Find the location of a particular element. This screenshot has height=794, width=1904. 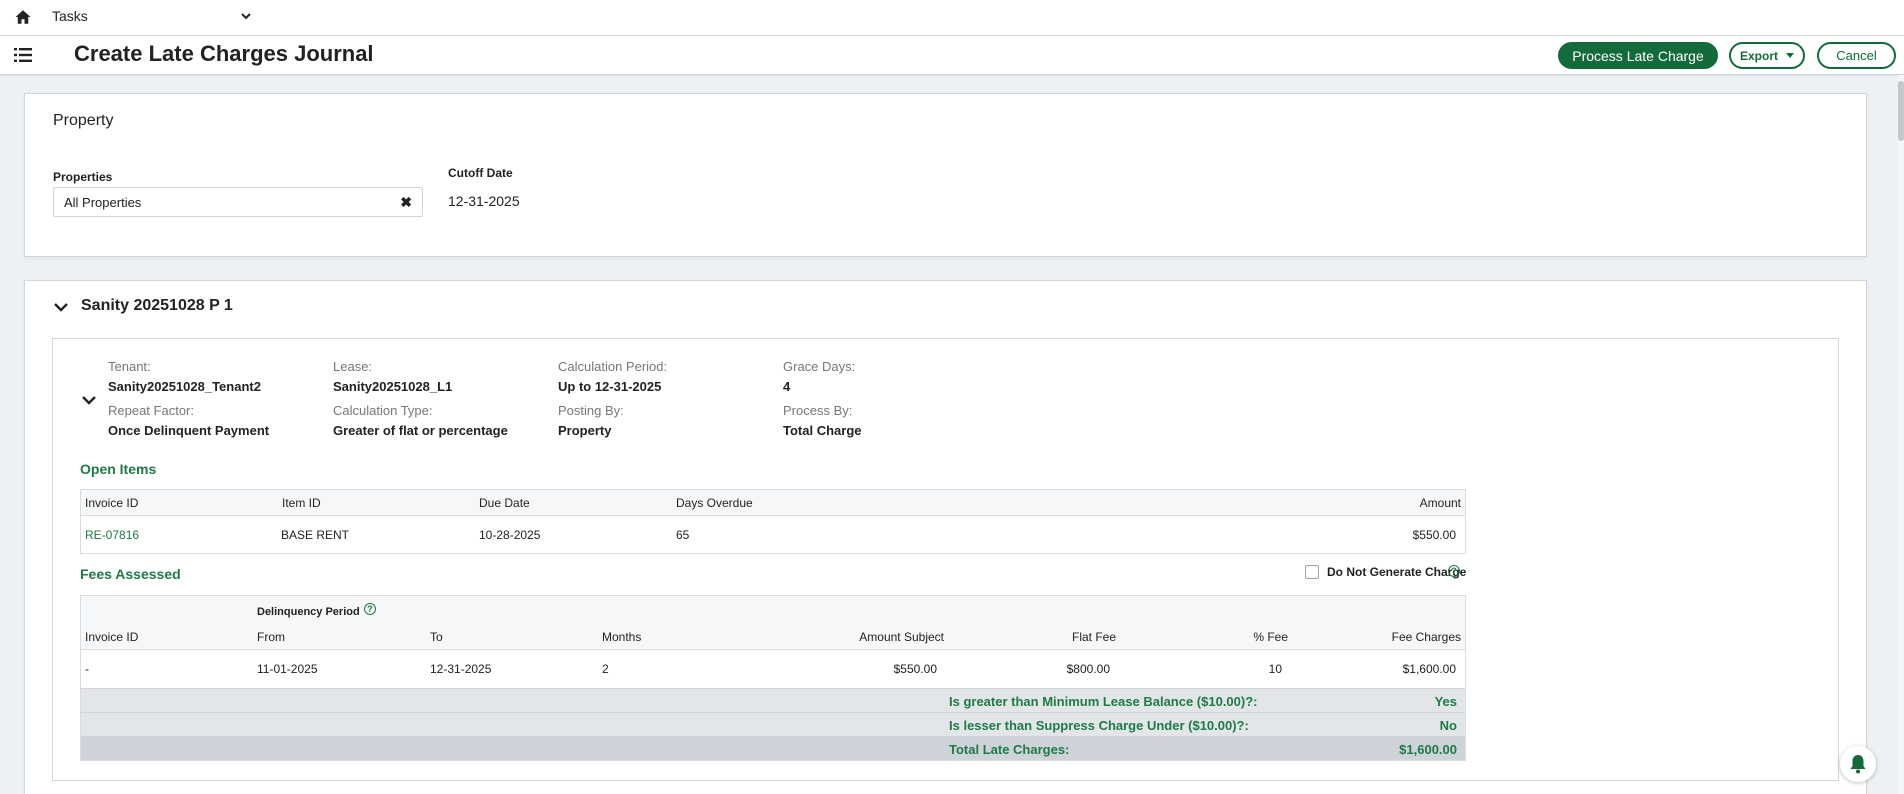

properties-field-value: All Properties is located at coordinates (103, 202).